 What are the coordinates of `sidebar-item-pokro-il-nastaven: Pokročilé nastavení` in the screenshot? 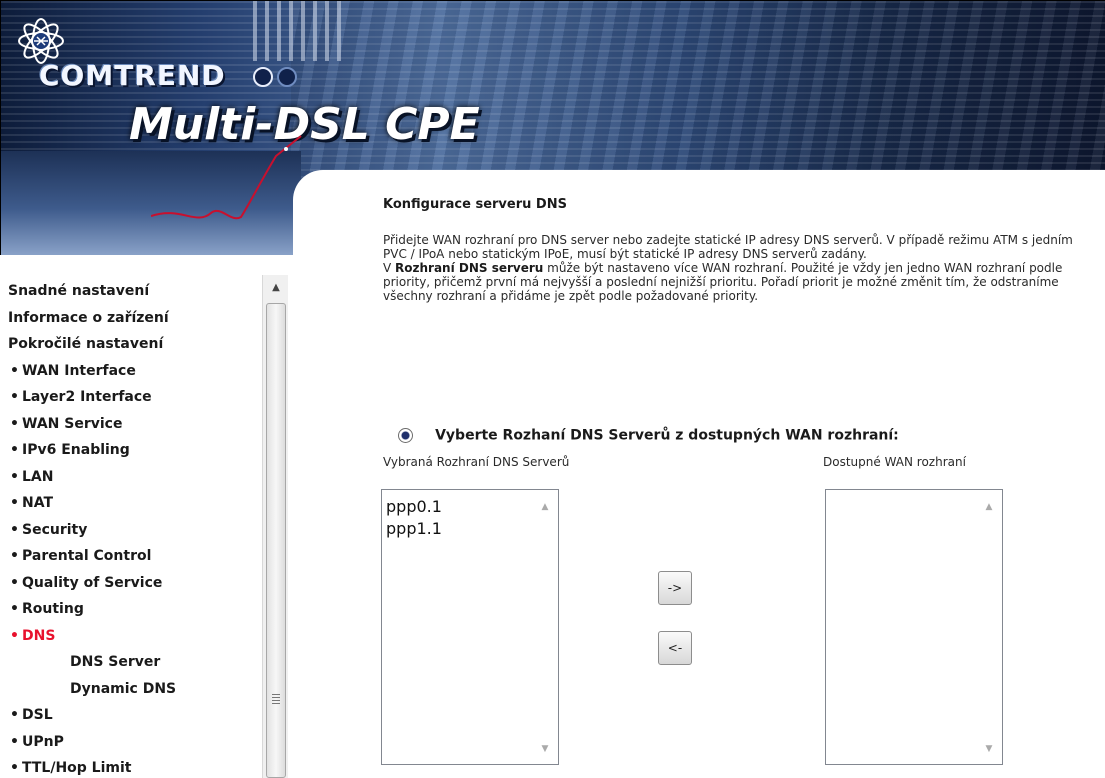 It's located at (133, 344).